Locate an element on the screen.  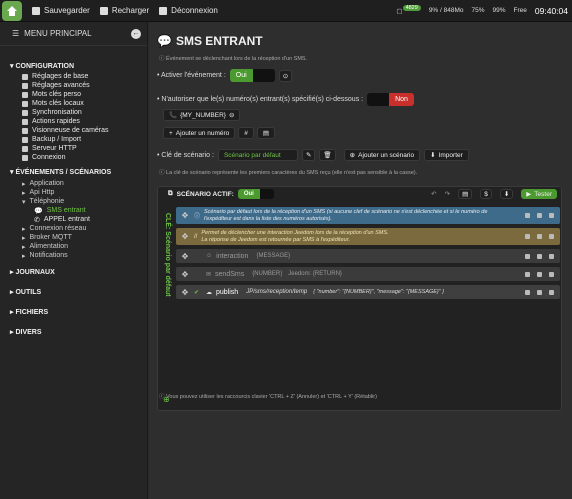
backup-icon is located at coordinates (25, 139).